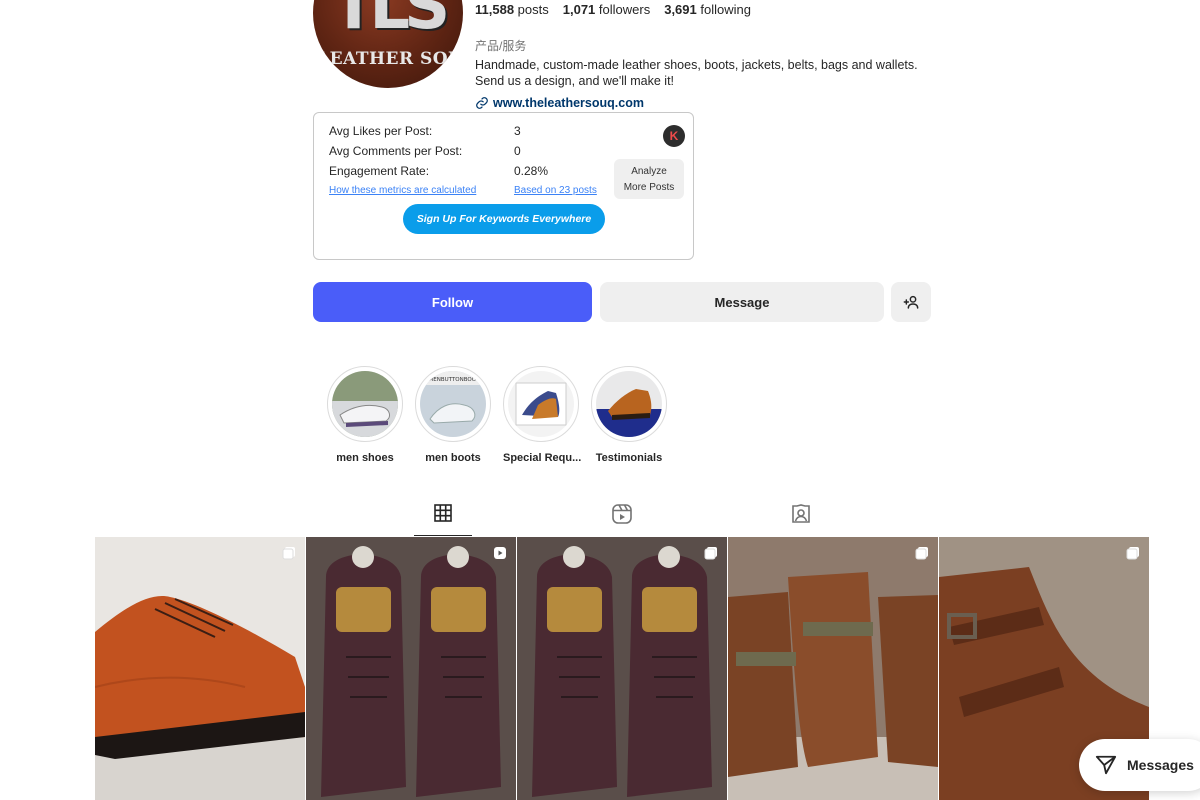 The height and width of the screenshot is (800, 1200). What do you see at coordinates (452, 302) in the screenshot?
I see `follow-button: Follow` at bounding box center [452, 302].